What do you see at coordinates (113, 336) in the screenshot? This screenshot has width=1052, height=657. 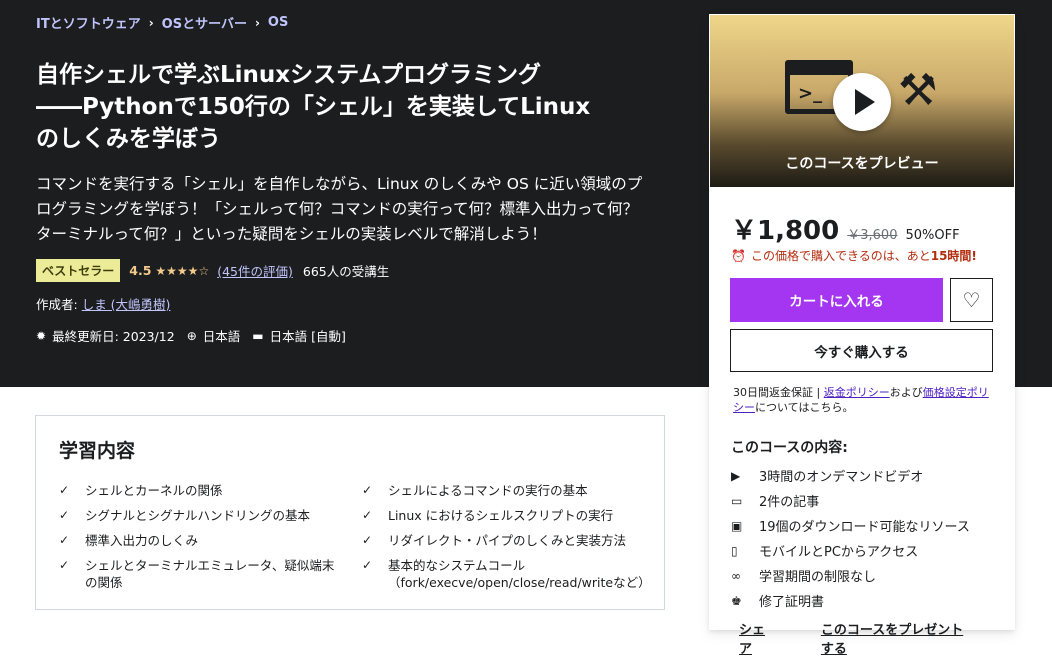 I see `last-updated-text: 最終更新日: 2023/12` at bounding box center [113, 336].